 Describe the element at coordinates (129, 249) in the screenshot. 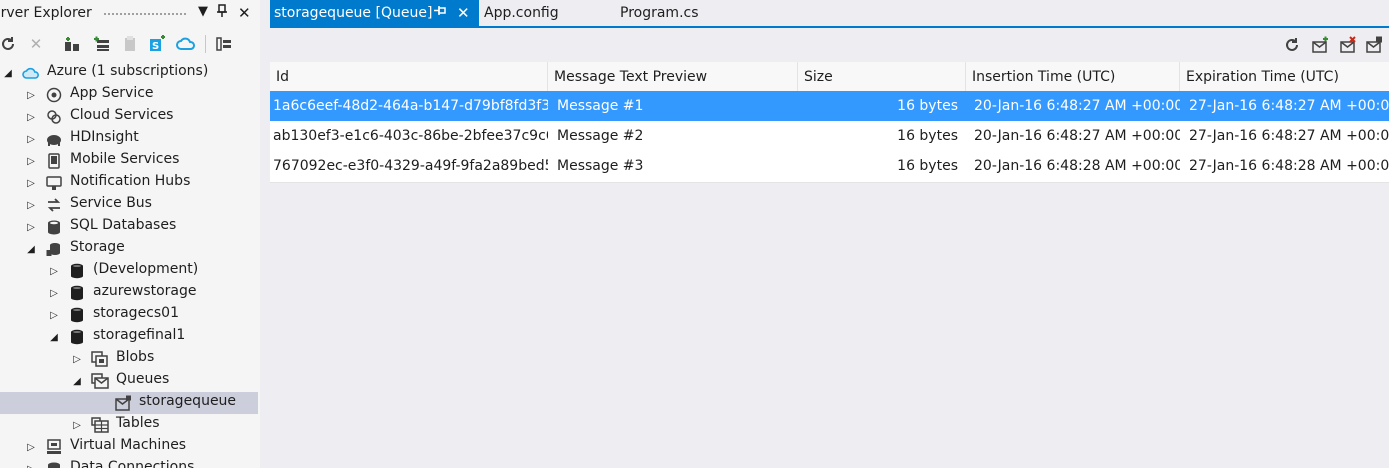

I see `tree-item-storage: ◢ Storage` at that location.